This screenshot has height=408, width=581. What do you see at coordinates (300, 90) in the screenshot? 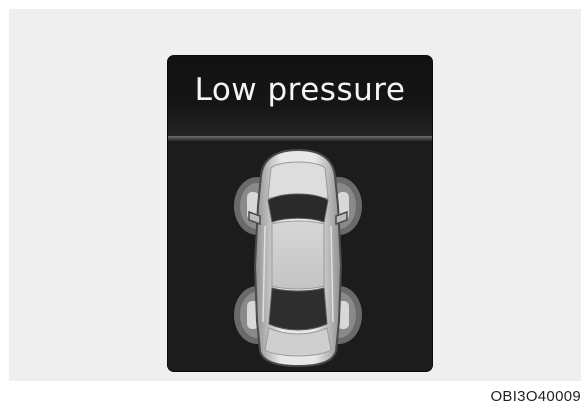
I see `low-pressure-title: Low pressure` at bounding box center [300, 90].